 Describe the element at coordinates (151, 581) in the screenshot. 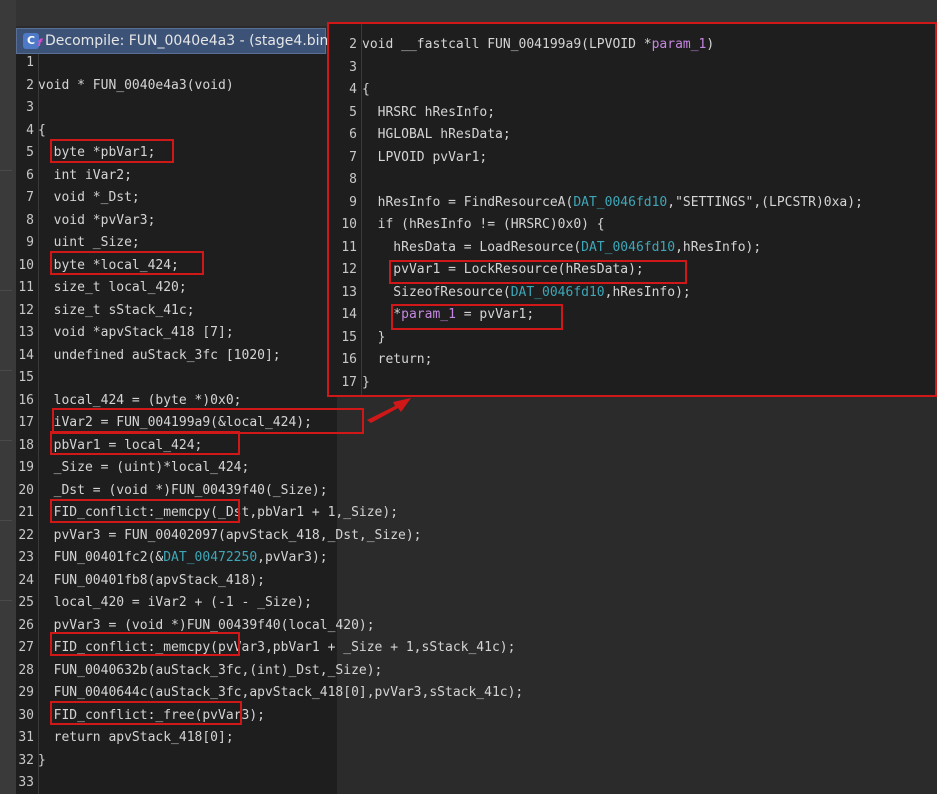

I see `code-line: FUN_00401fb8(apvStack_418);` at that location.